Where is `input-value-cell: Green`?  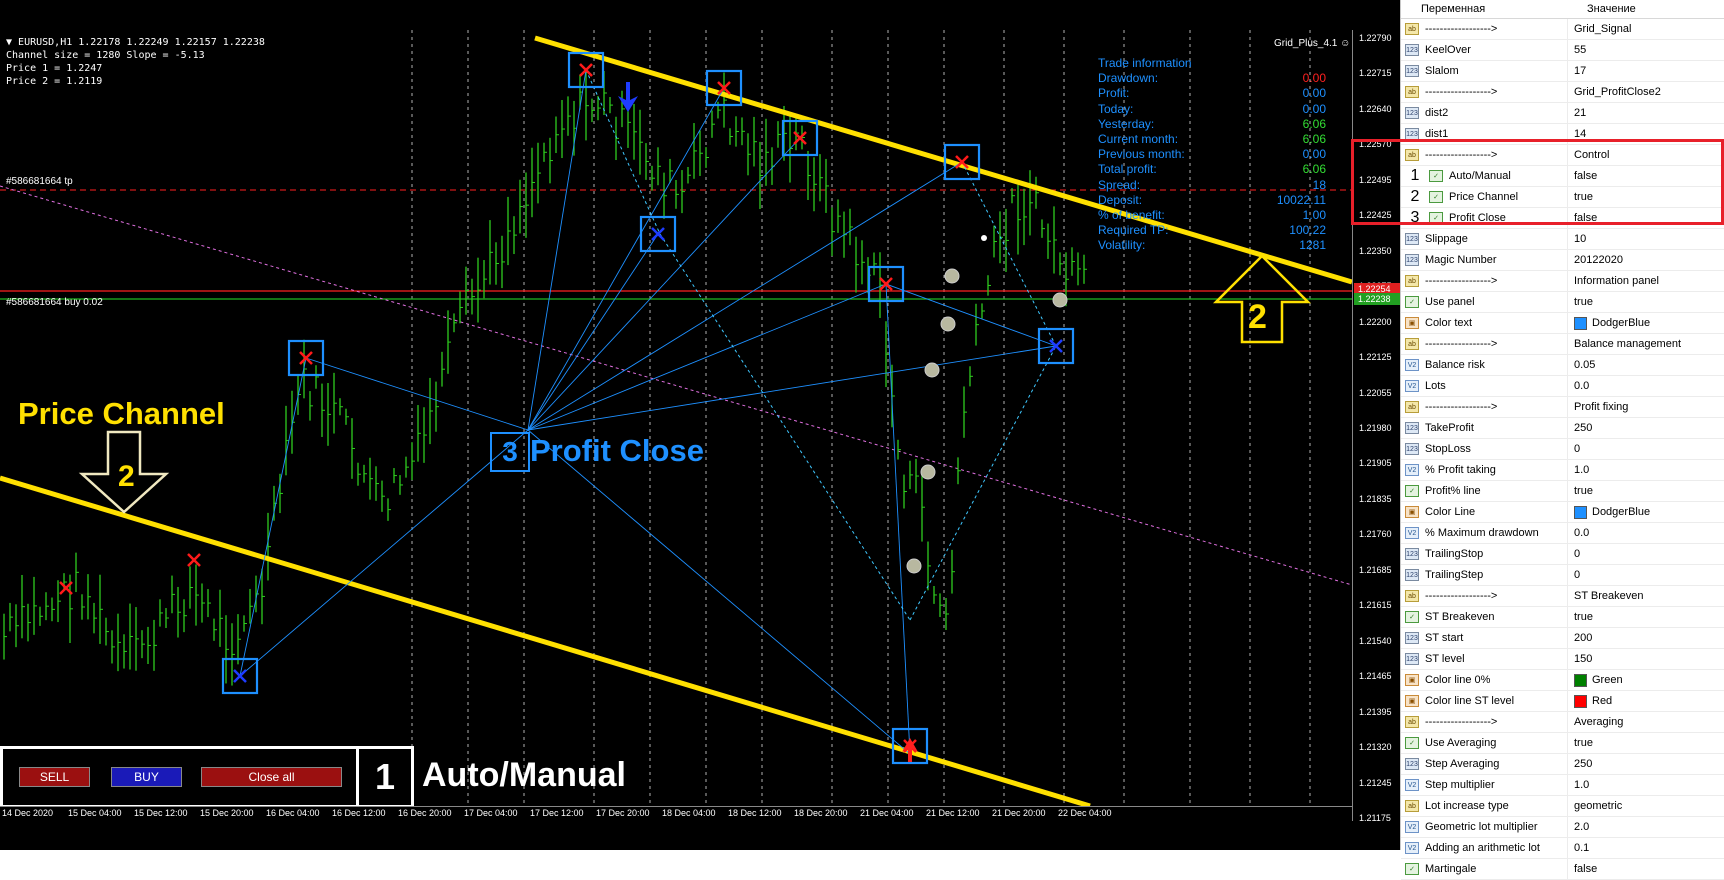 input-value-cell: Green is located at coordinates (1595, 680).